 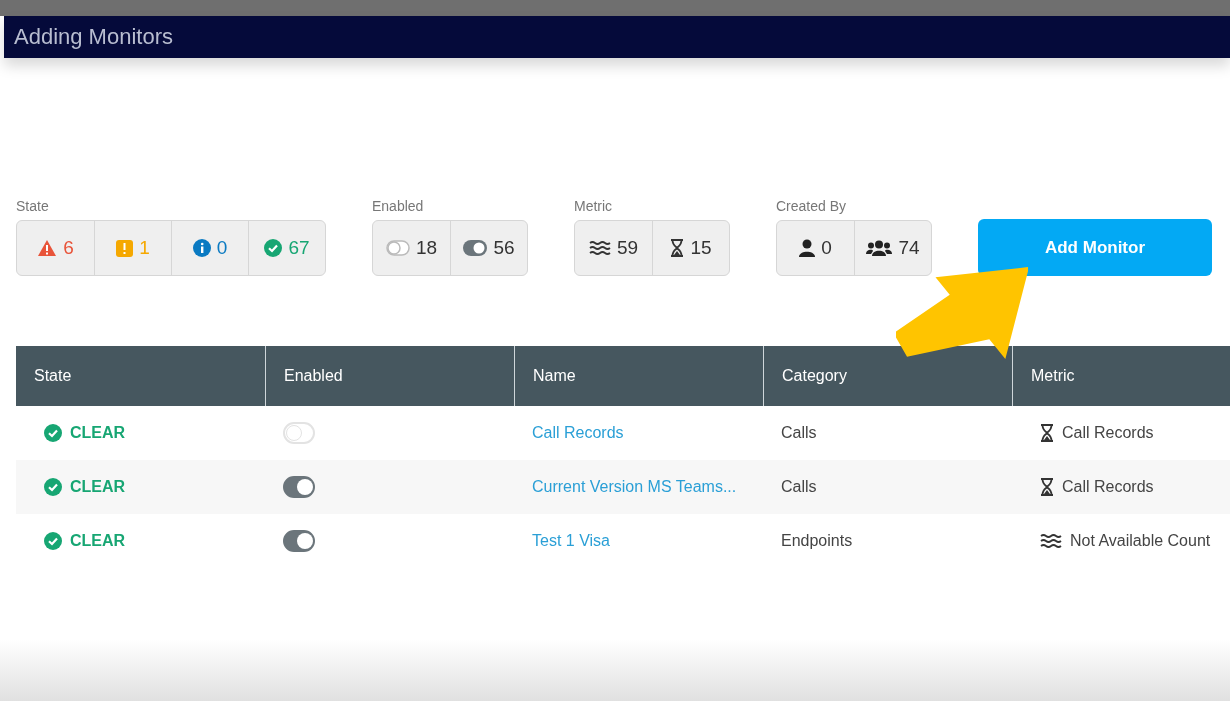 What do you see at coordinates (879, 248) in the screenshot?
I see `users-icon` at bounding box center [879, 248].